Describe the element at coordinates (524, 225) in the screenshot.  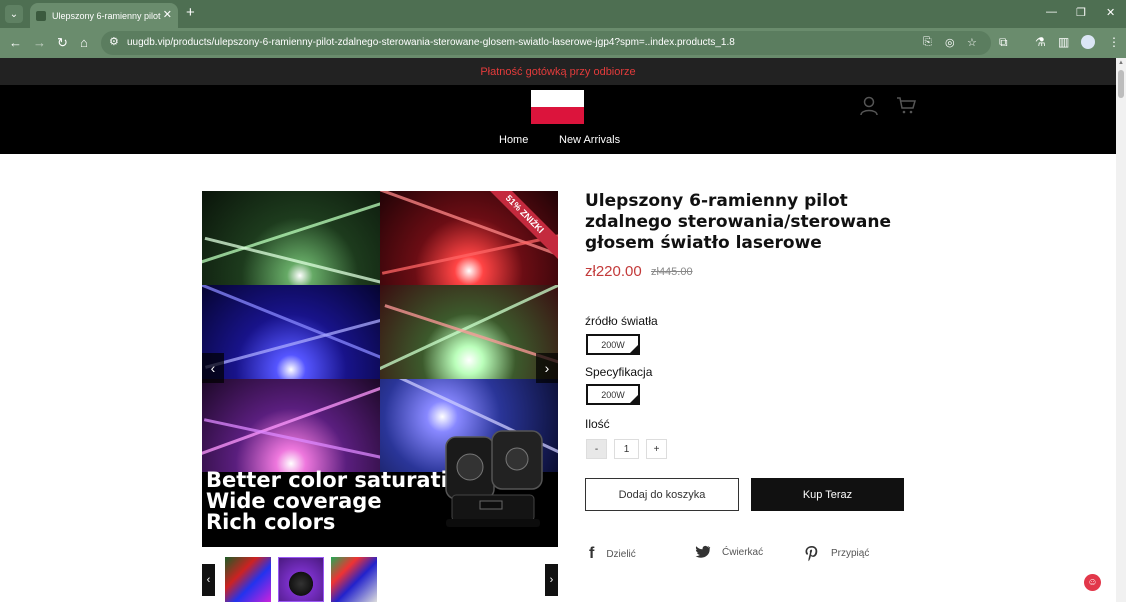
I see `discount-ribbon` at that location.